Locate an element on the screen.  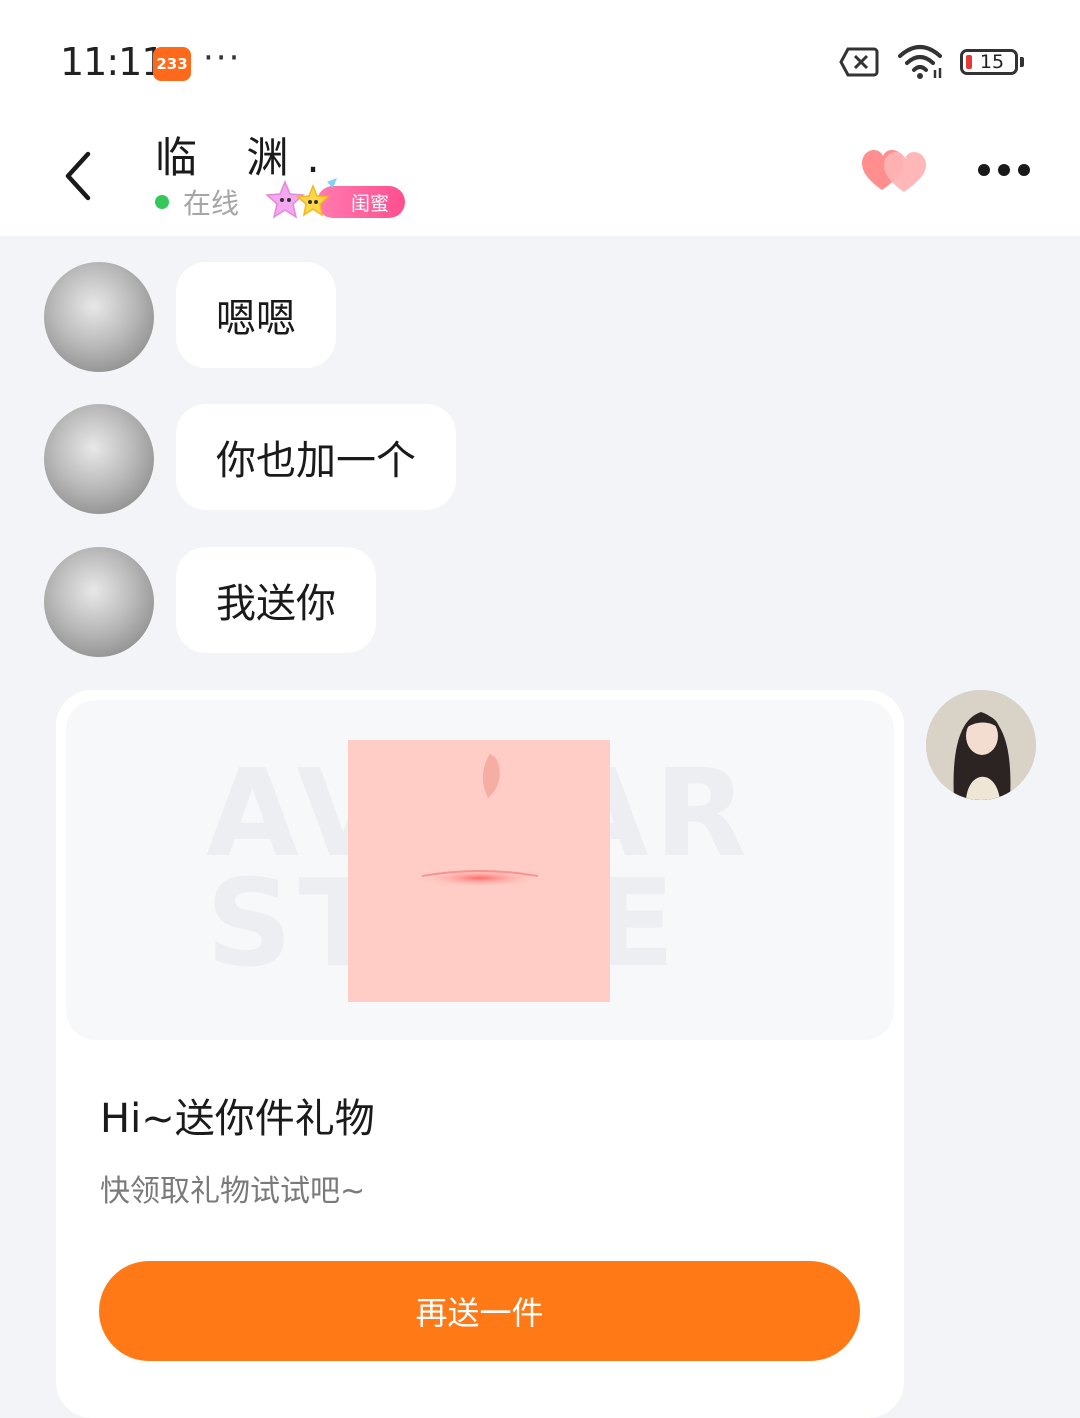
my-avatar is located at coordinates (981, 745).